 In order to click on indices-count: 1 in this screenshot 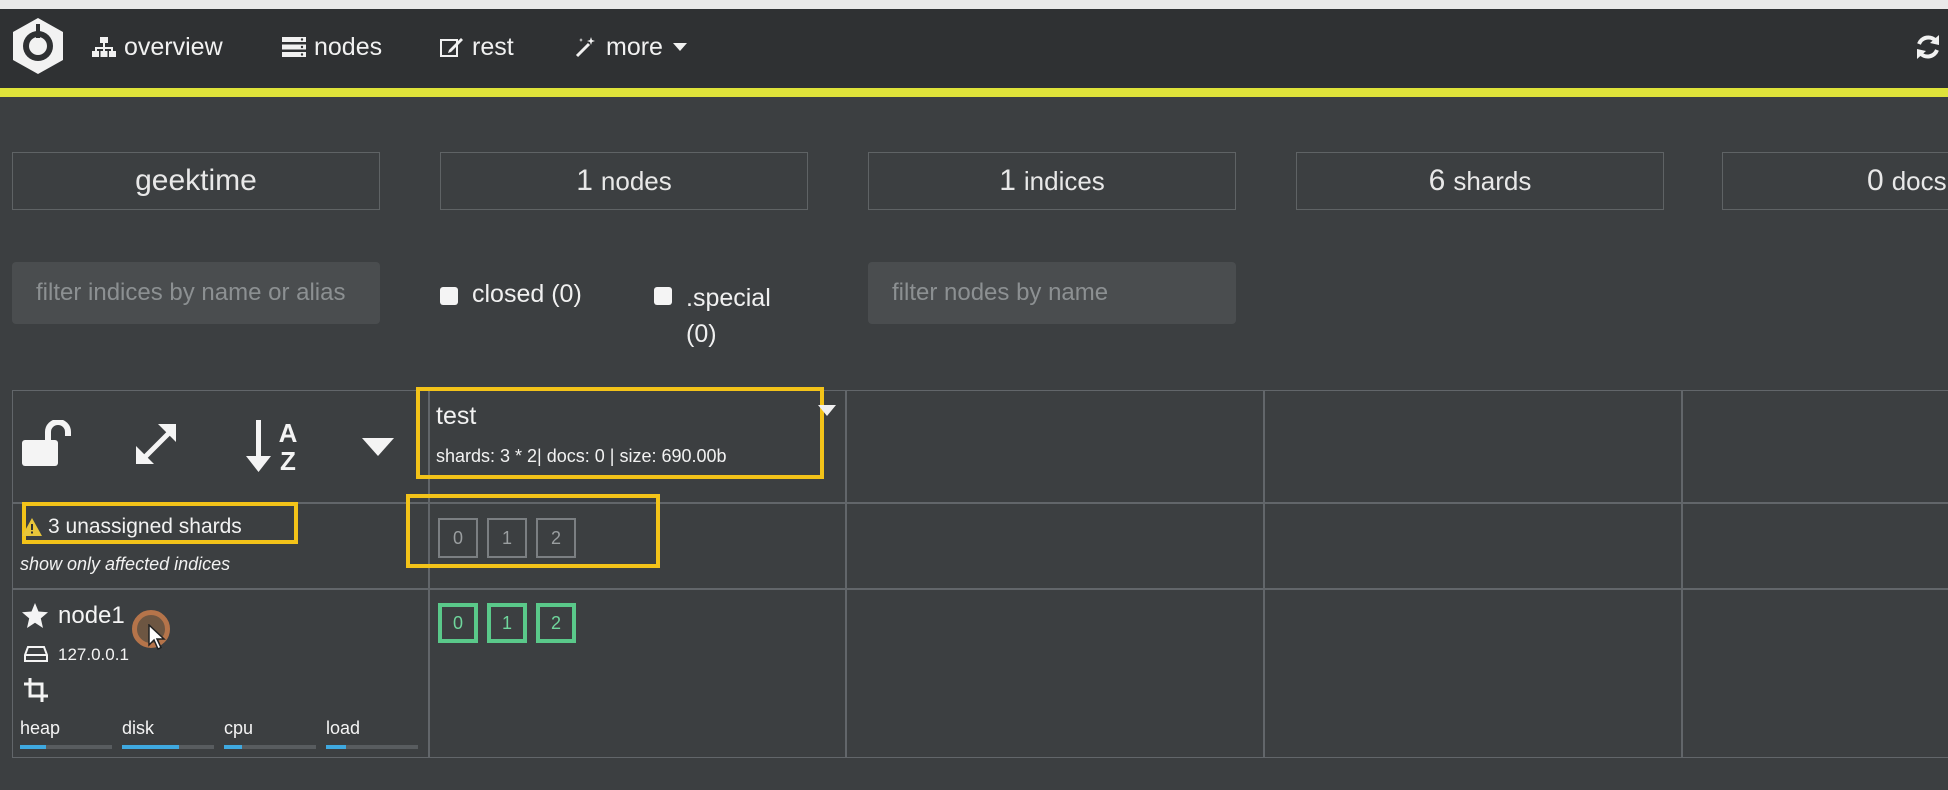, I will do `click(1007, 180)`.